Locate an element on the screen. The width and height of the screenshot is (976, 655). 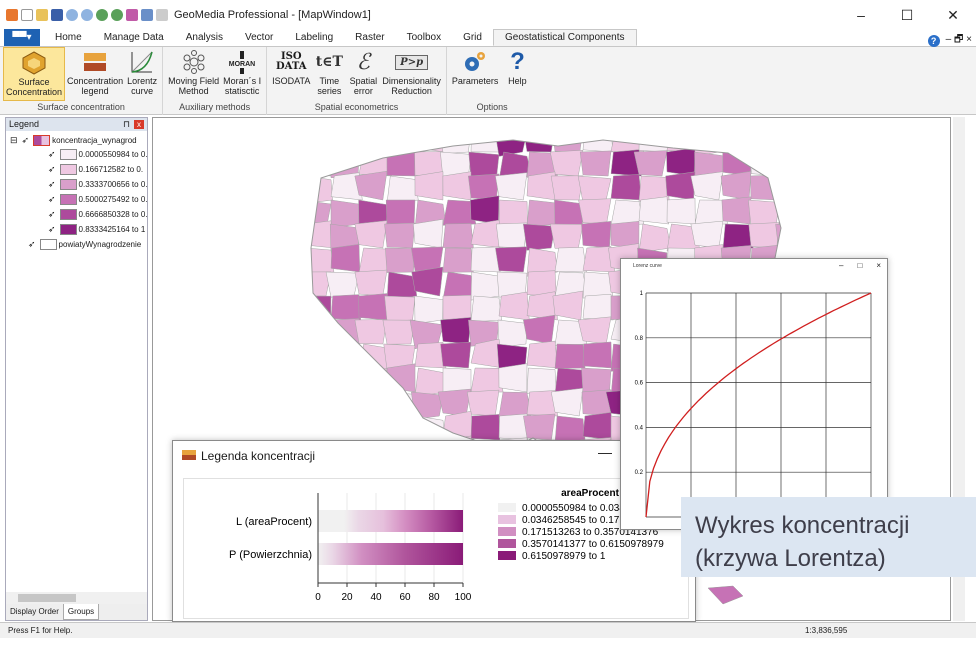
close-button: ✕ is located at coordinates (953, 15).